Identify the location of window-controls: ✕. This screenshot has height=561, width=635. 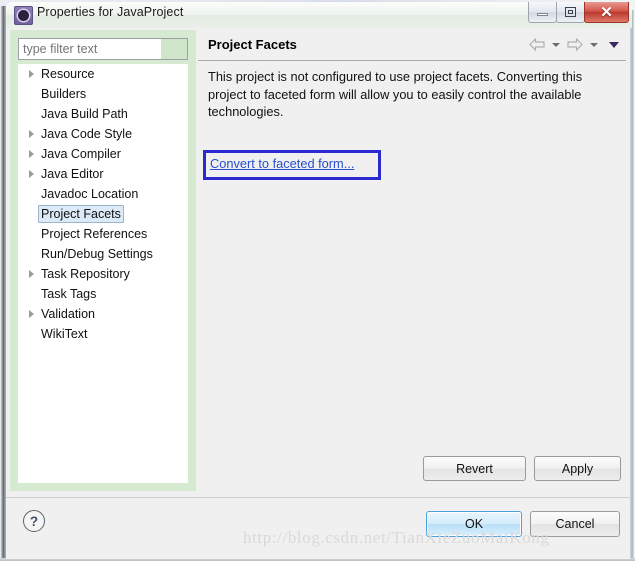
(578, 13).